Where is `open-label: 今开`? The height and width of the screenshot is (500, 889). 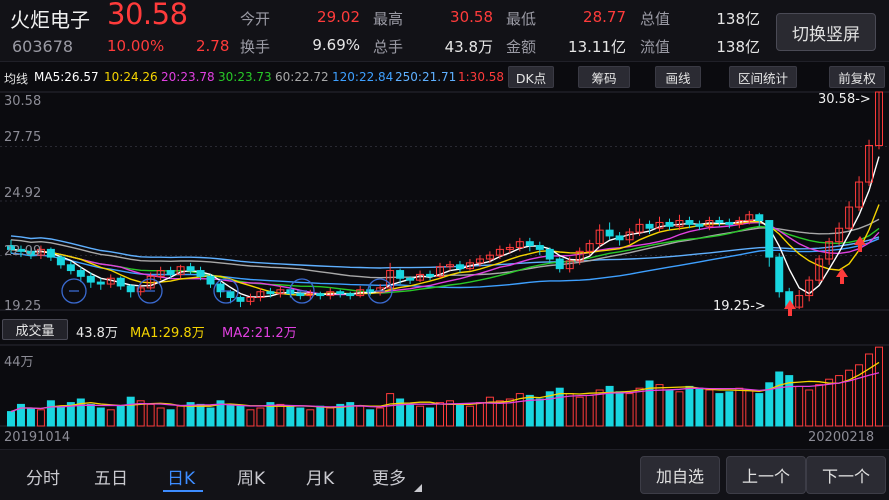
open-label: 今开 is located at coordinates (255, 19).